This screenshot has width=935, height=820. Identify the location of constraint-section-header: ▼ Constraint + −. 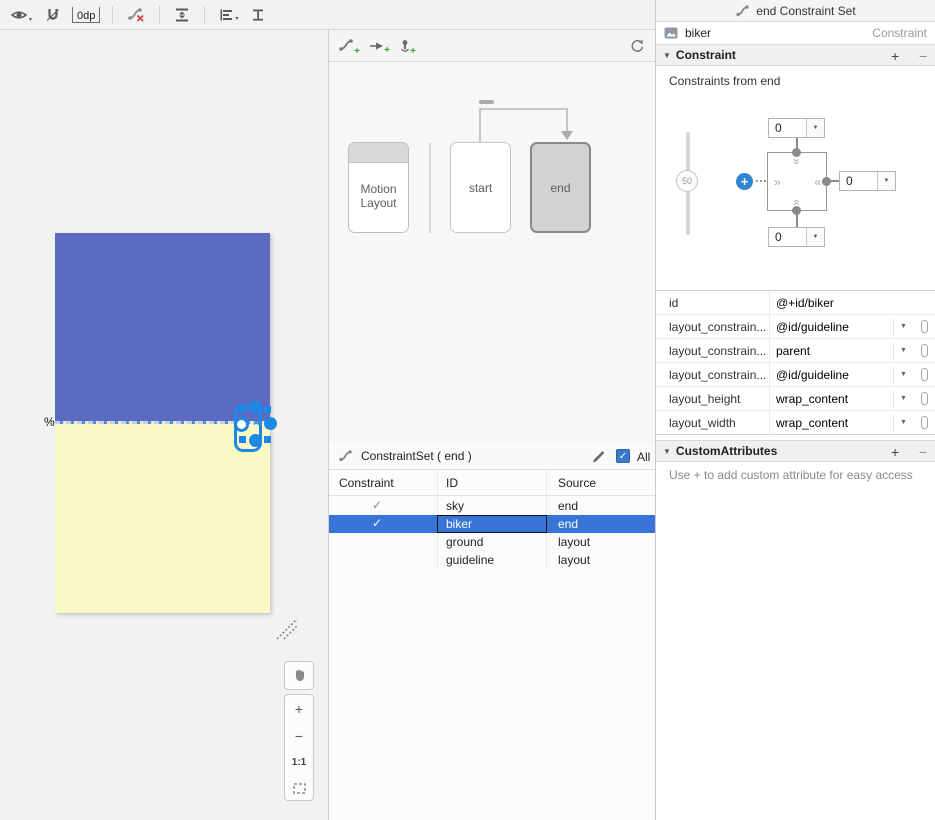
(795, 55).